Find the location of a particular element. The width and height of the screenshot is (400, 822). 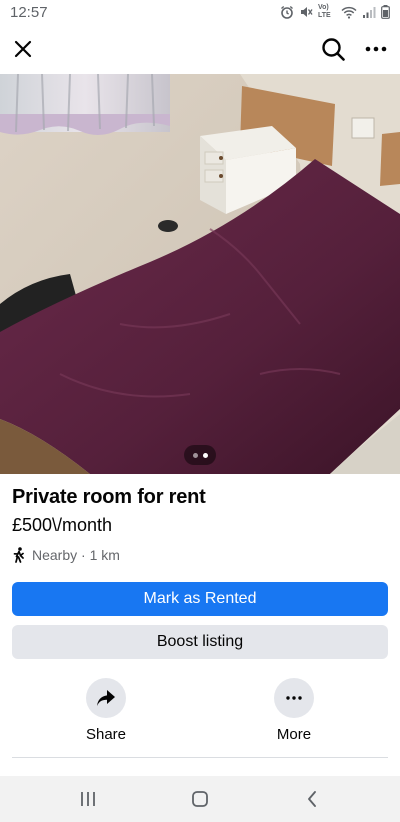

alarm-icon is located at coordinates (287, 12).